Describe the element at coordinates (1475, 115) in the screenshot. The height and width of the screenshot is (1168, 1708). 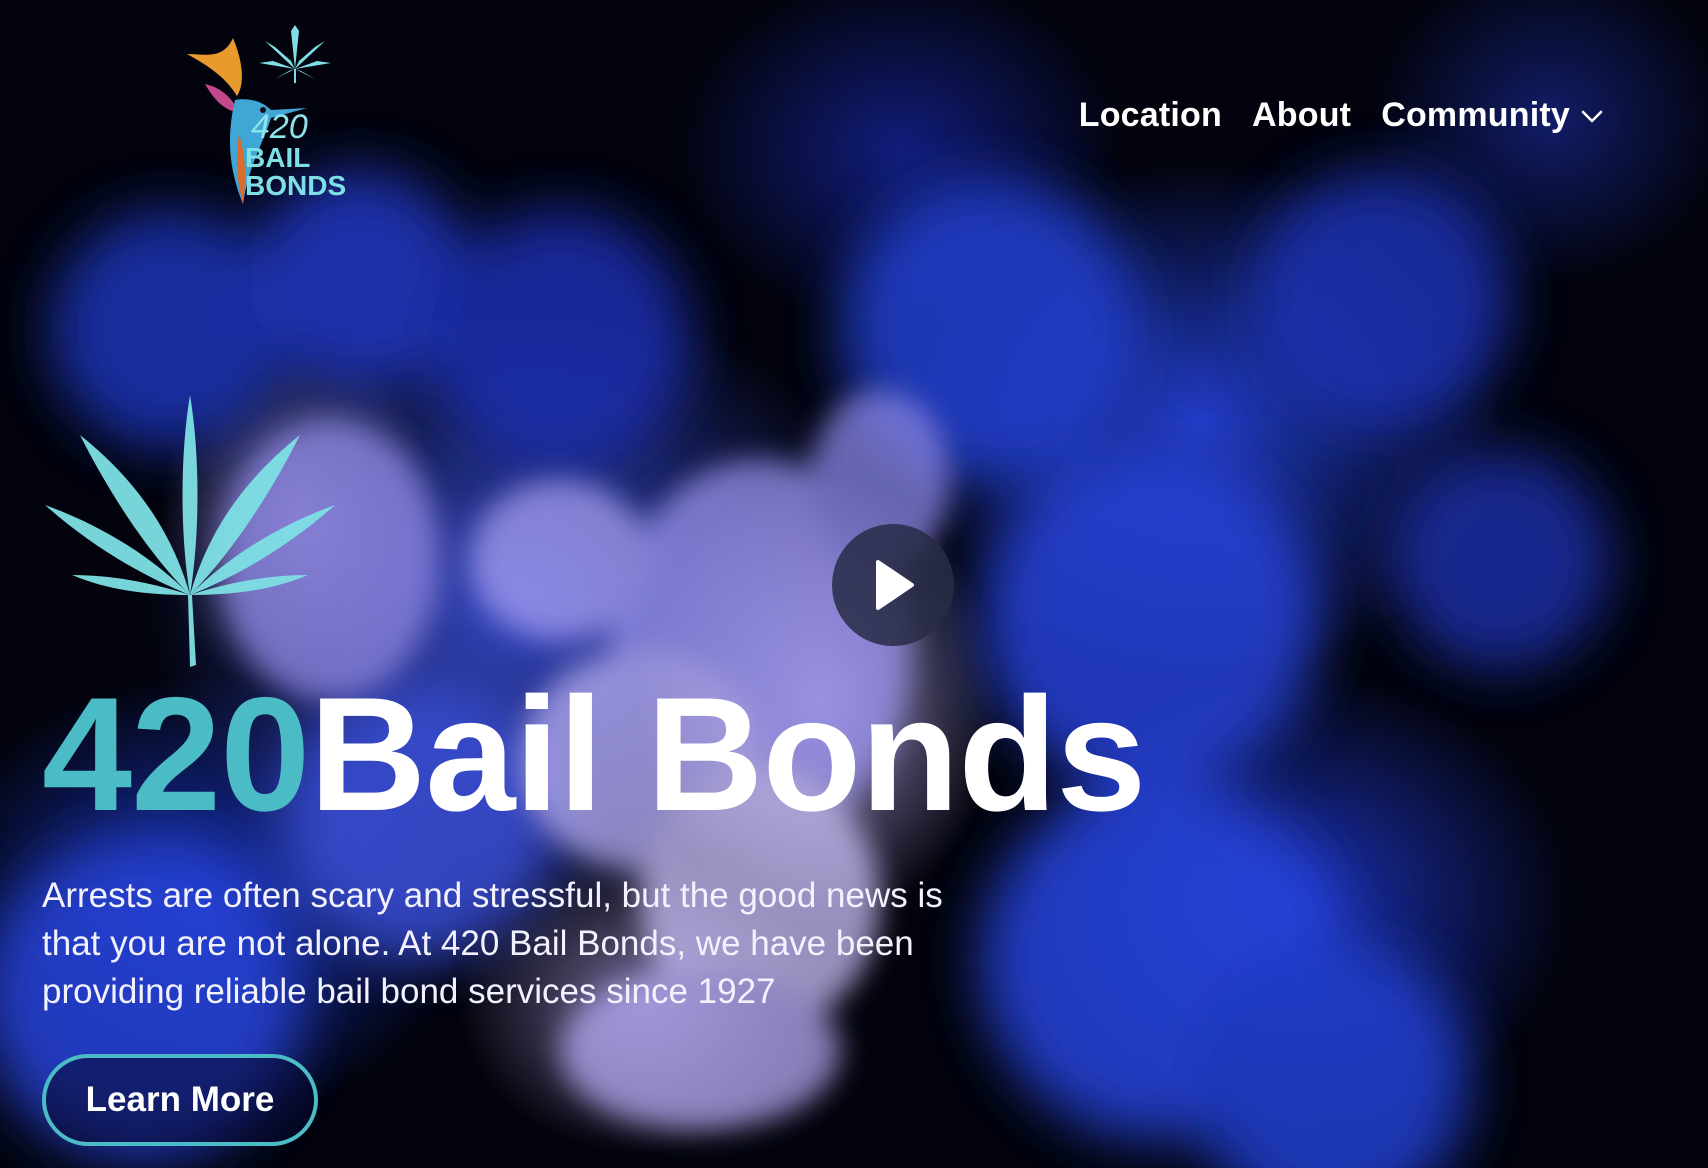
I see `nav-community-label: Community` at that location.